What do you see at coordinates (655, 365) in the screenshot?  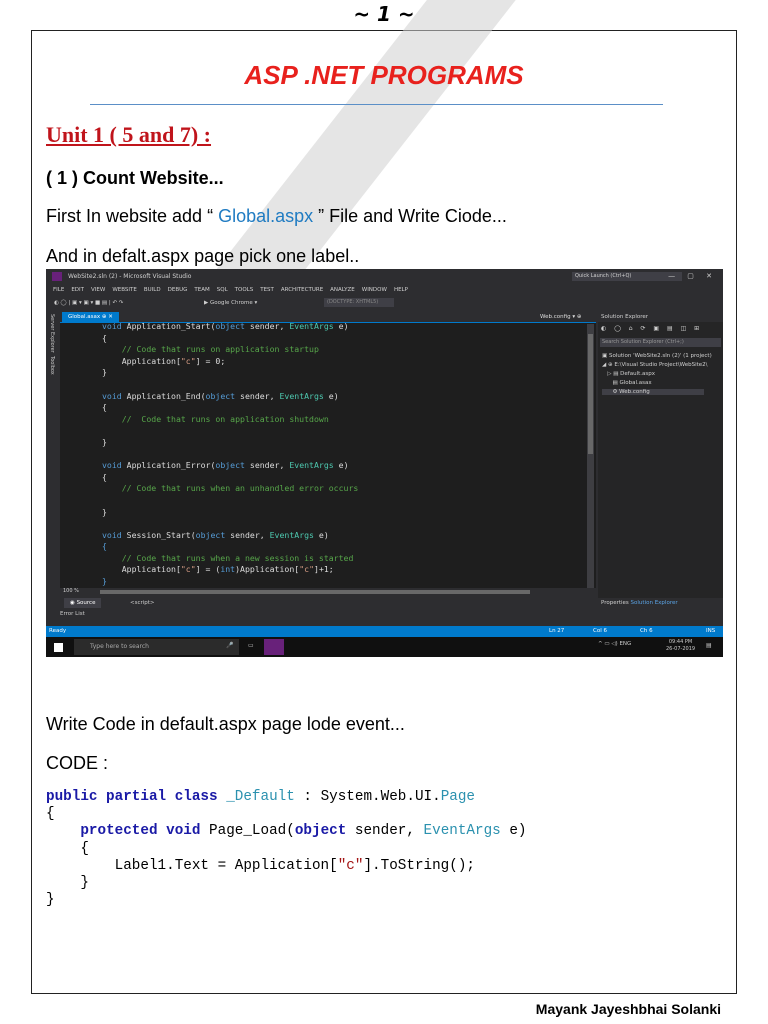 I see `tree-project: ◢ ⊕ E:\Visual Studio Project\WebSite2\` at bounding box center [655, 365].